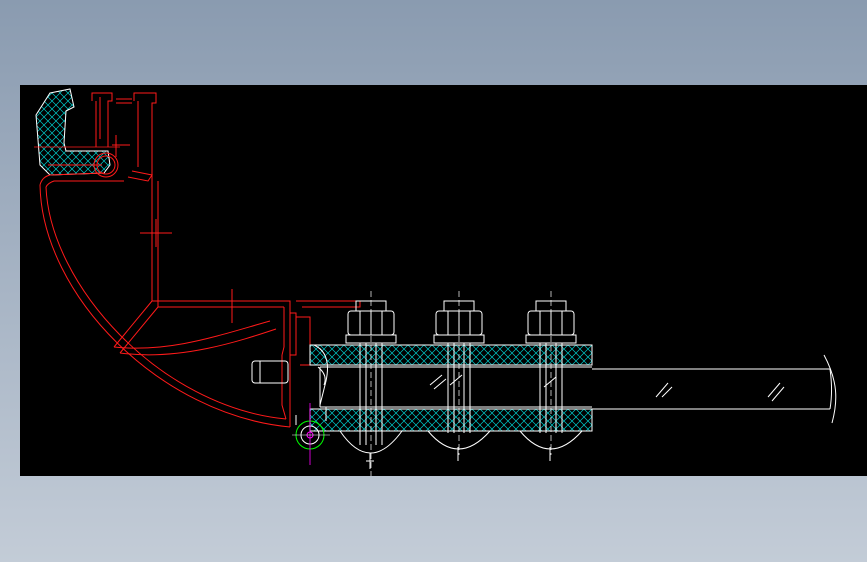 The width and height of the screenshot is (867, 562). I want to click on clamp-plate-top, so click(451, 355).